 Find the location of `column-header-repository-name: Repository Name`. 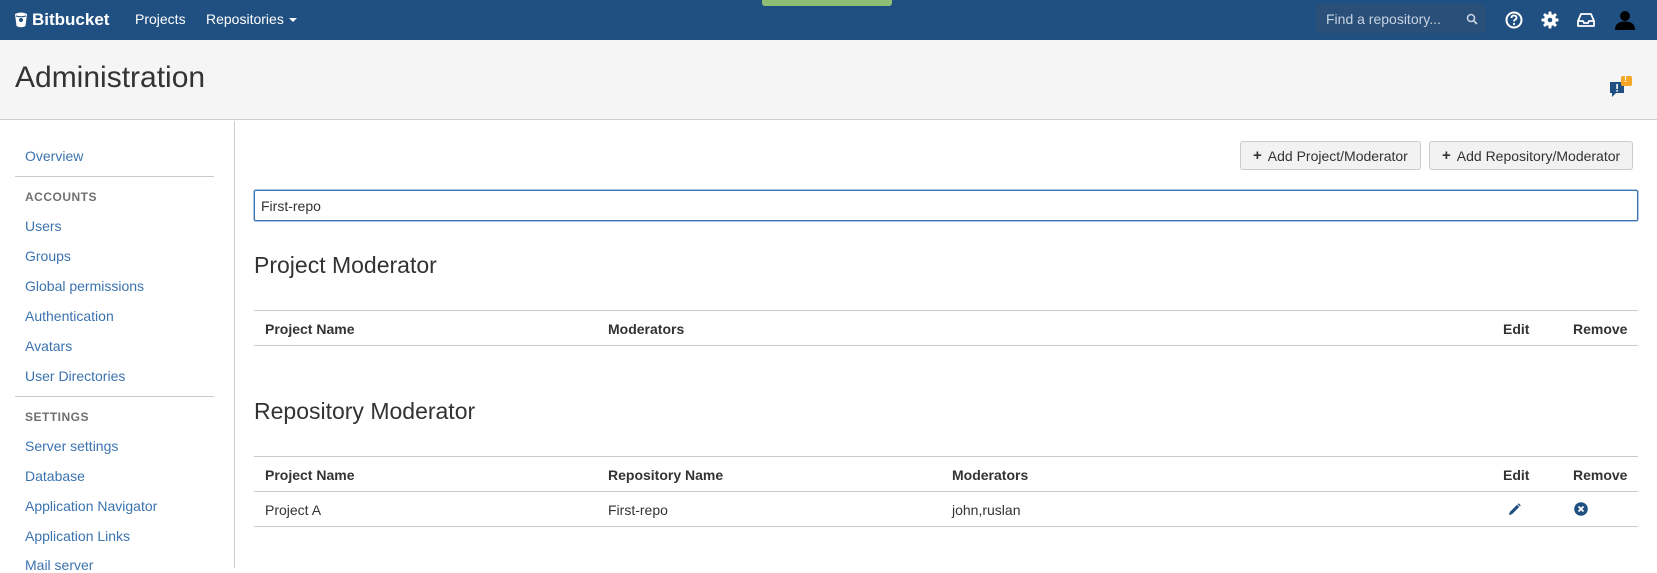

column-header-repository-name: Repository Name is located at coordinates (666, 475).